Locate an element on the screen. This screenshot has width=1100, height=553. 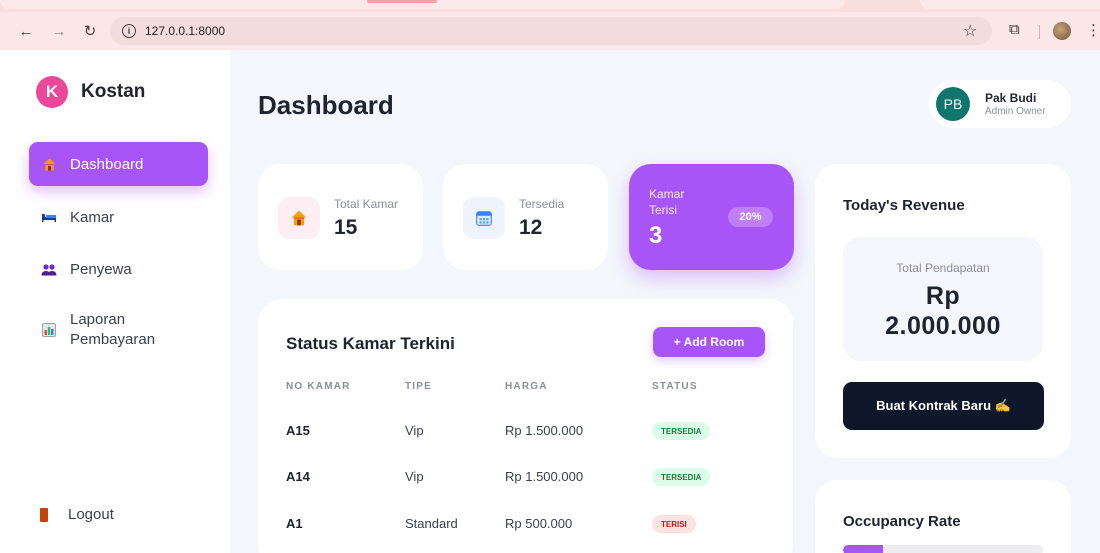
add-room-button: + Add Room is located at coordinates (709, 342).